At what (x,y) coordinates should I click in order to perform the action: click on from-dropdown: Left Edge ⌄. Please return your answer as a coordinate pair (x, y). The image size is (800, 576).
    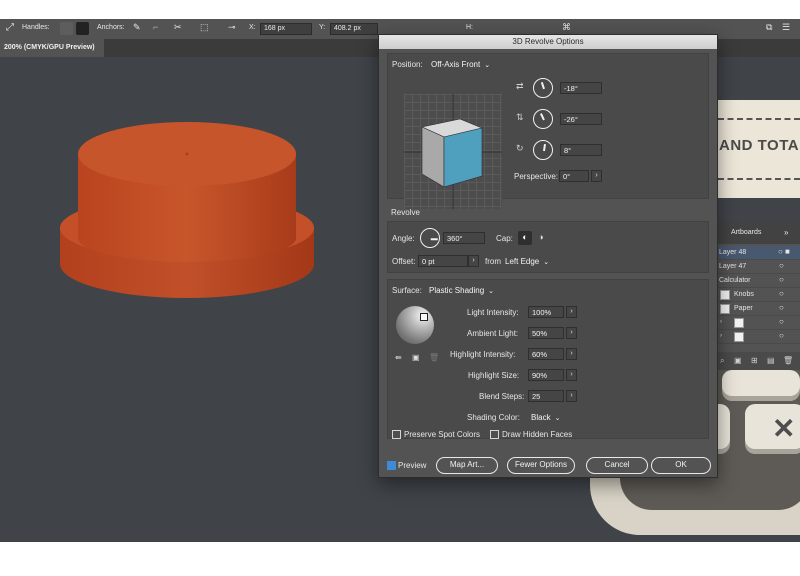
    Looking at the image, I should click on (527, 261).